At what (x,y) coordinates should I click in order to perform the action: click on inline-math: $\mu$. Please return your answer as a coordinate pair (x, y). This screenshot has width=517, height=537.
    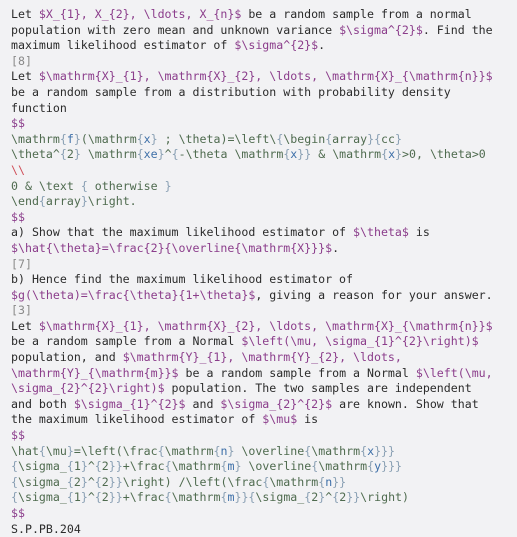
    Looking at the image, I should click on (280, 419).